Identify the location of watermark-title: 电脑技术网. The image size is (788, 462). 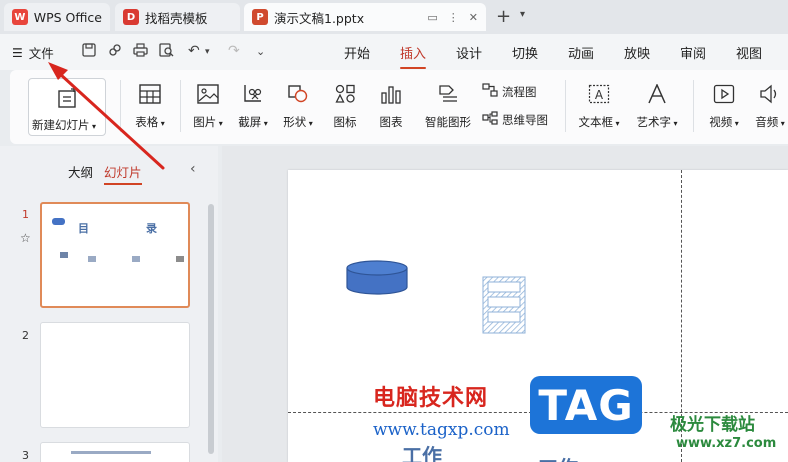
(431, 398).